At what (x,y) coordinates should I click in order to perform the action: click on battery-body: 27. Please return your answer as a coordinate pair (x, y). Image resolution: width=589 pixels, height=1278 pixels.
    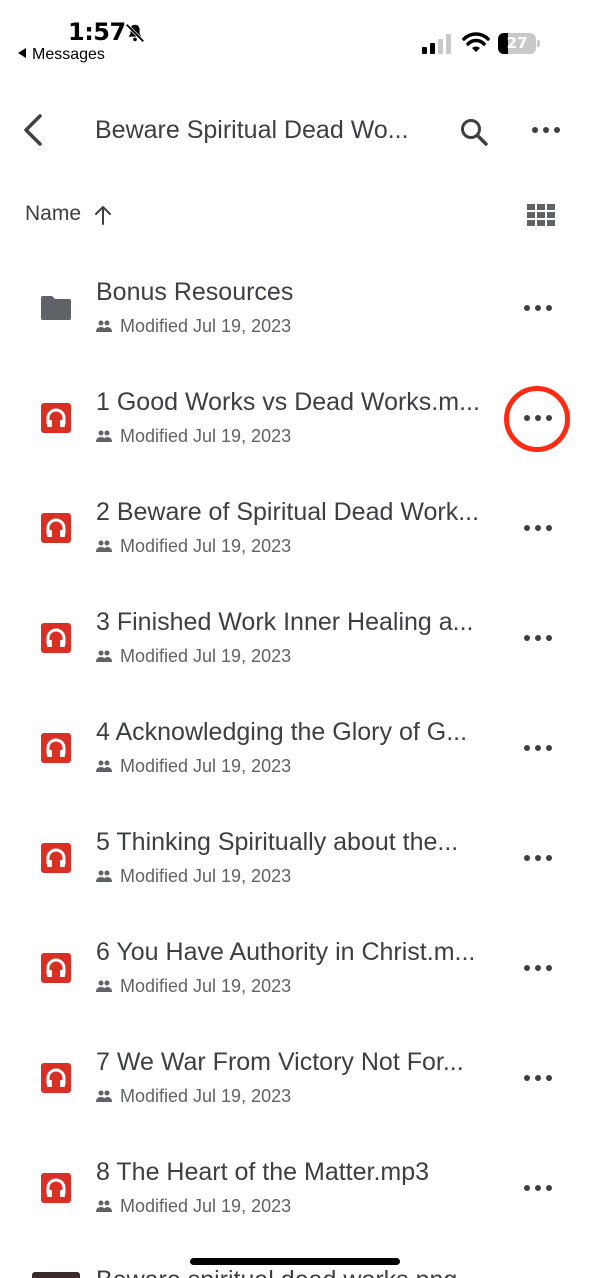
    Looking at the image, I should click on (517, 43).